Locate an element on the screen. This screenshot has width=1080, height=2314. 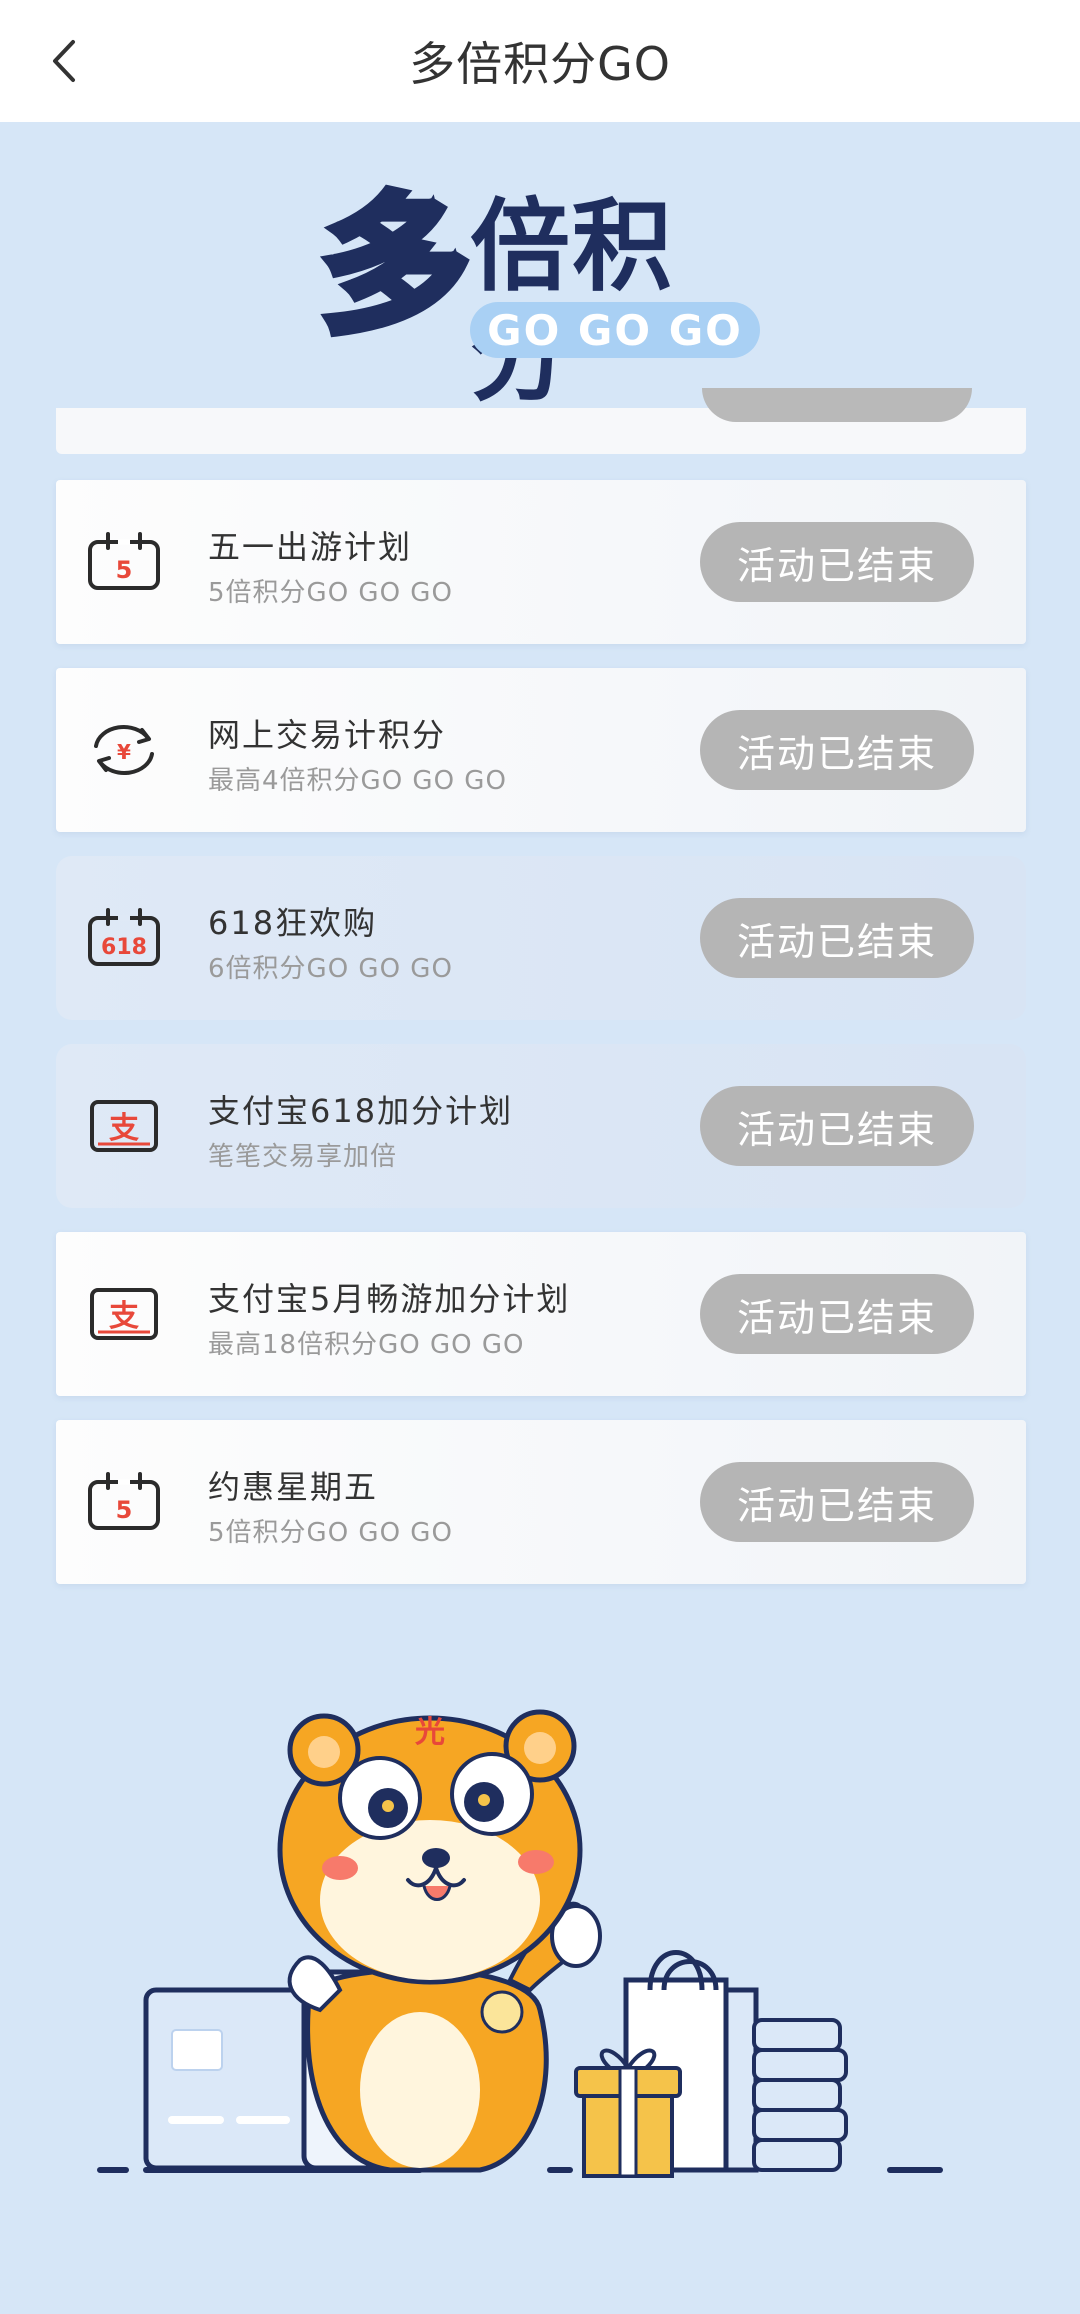
promo-banner: 多 倍积分 GO GO GO is located at coordinates (540, 267).